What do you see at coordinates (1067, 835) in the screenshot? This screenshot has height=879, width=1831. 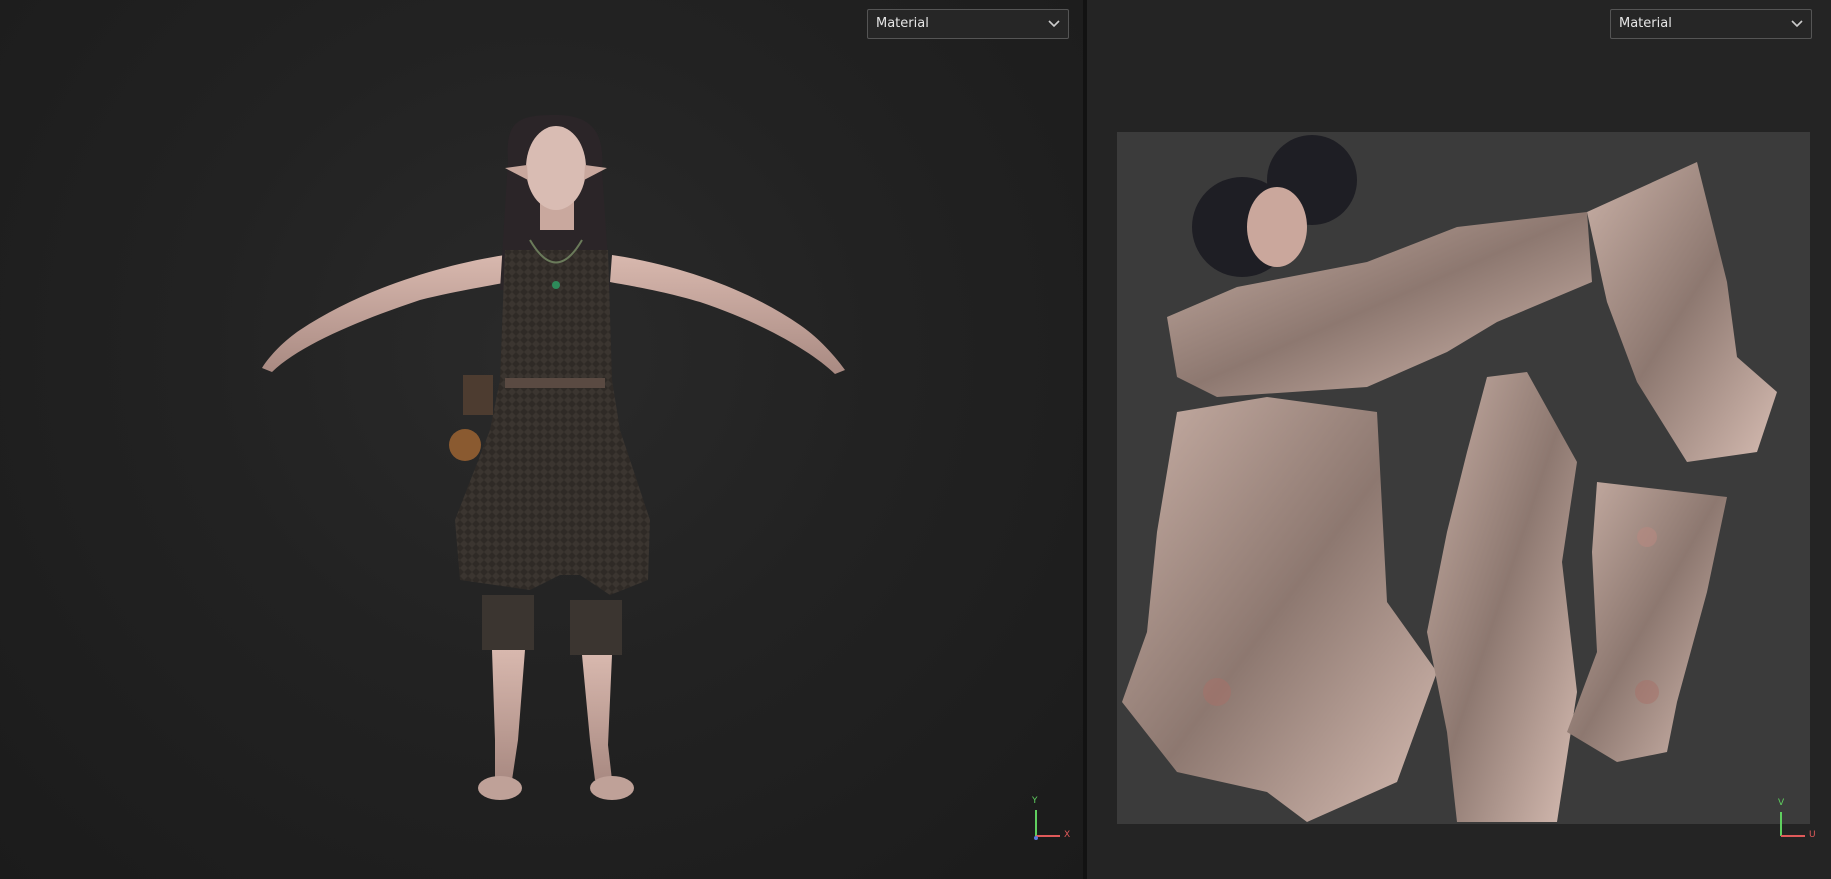 I see `axis-x-label: X` at bounding box center [1067, 835].